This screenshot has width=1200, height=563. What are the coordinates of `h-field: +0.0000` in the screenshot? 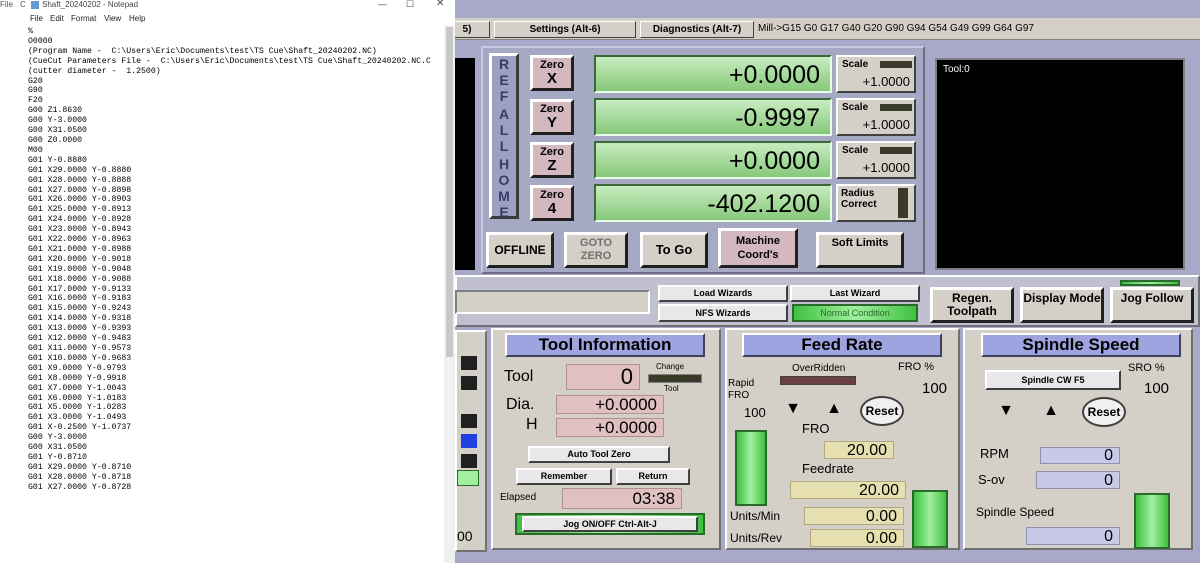 It's located at (610, 427).